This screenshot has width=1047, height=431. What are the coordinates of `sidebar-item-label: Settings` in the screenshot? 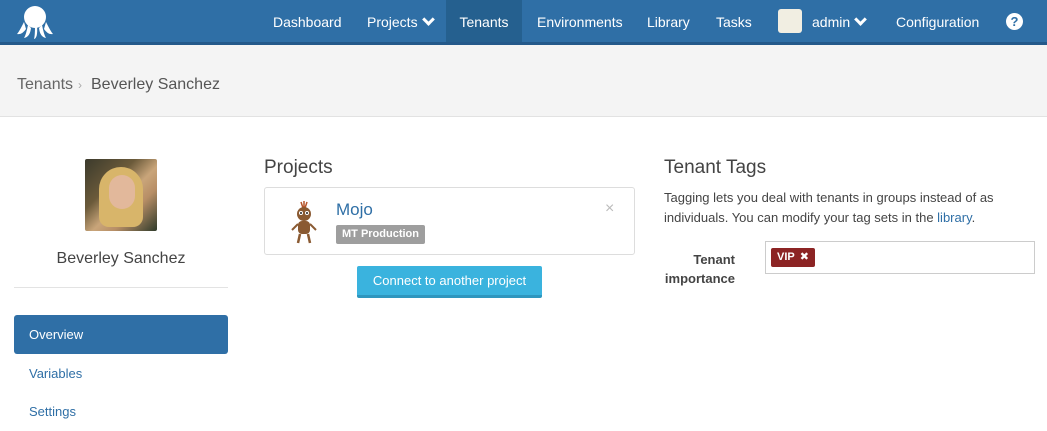 It's located at (52, 411).